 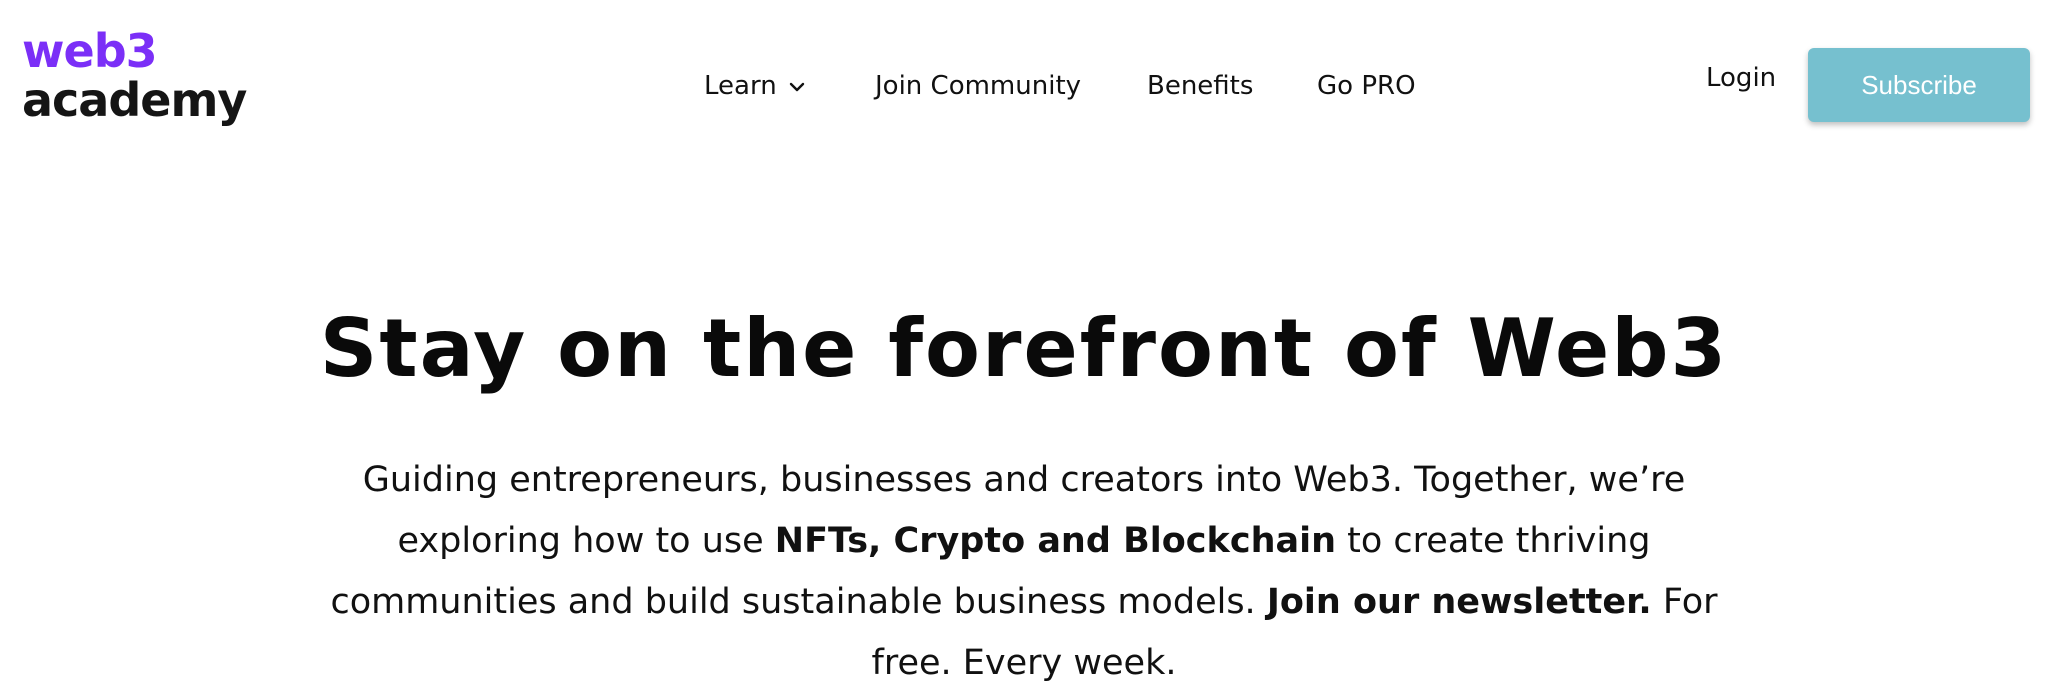 I want to click on hero-text-bold-nfts: NFTs, Crypto and Blockchain, so click(x=1055, y=541).